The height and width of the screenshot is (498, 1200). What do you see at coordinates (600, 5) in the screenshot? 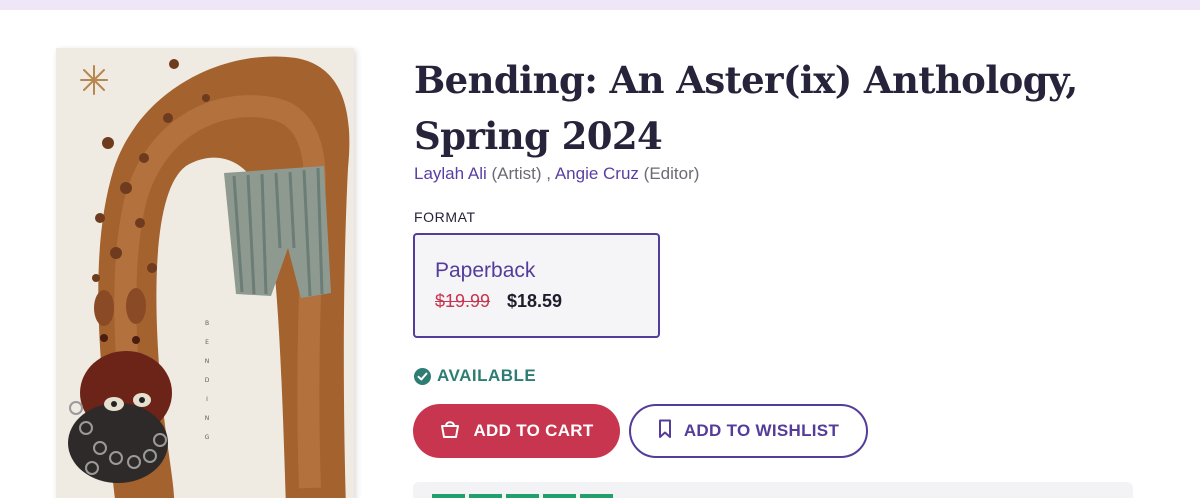
I see `top-banner-strip` at bounding box center [600, 5].